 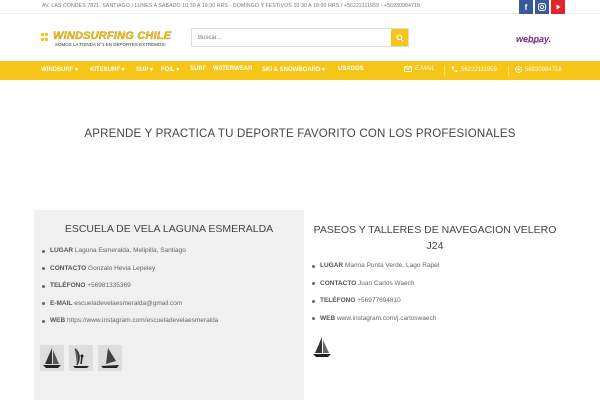 I want to click on webpay-logo: webpay. Transbank, so click(x=534, y=39).